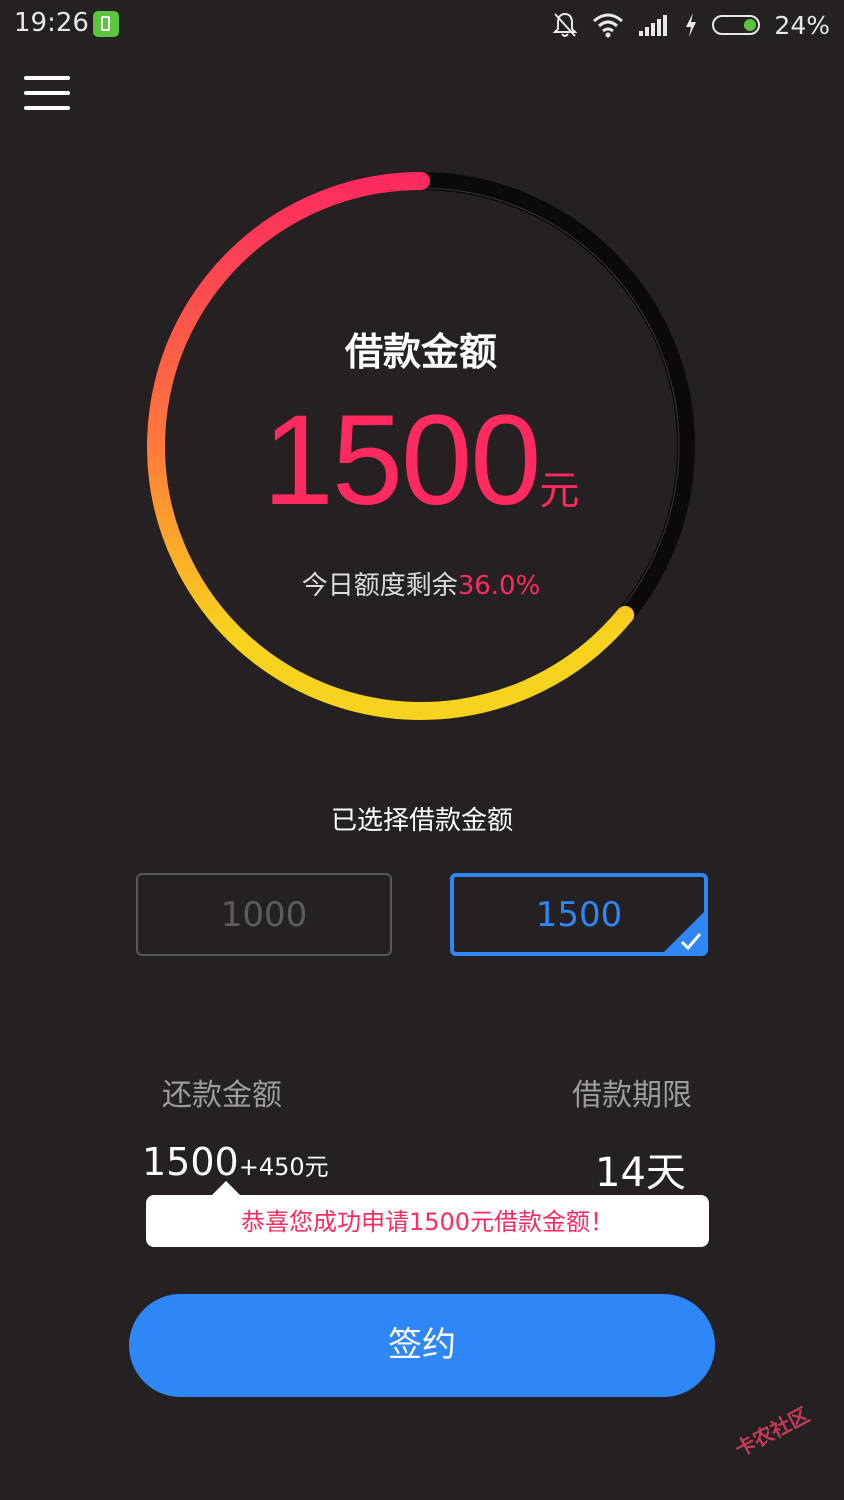  I want to click on remaining-quota: 今日额度剩余36.0%, so click(421, 583).